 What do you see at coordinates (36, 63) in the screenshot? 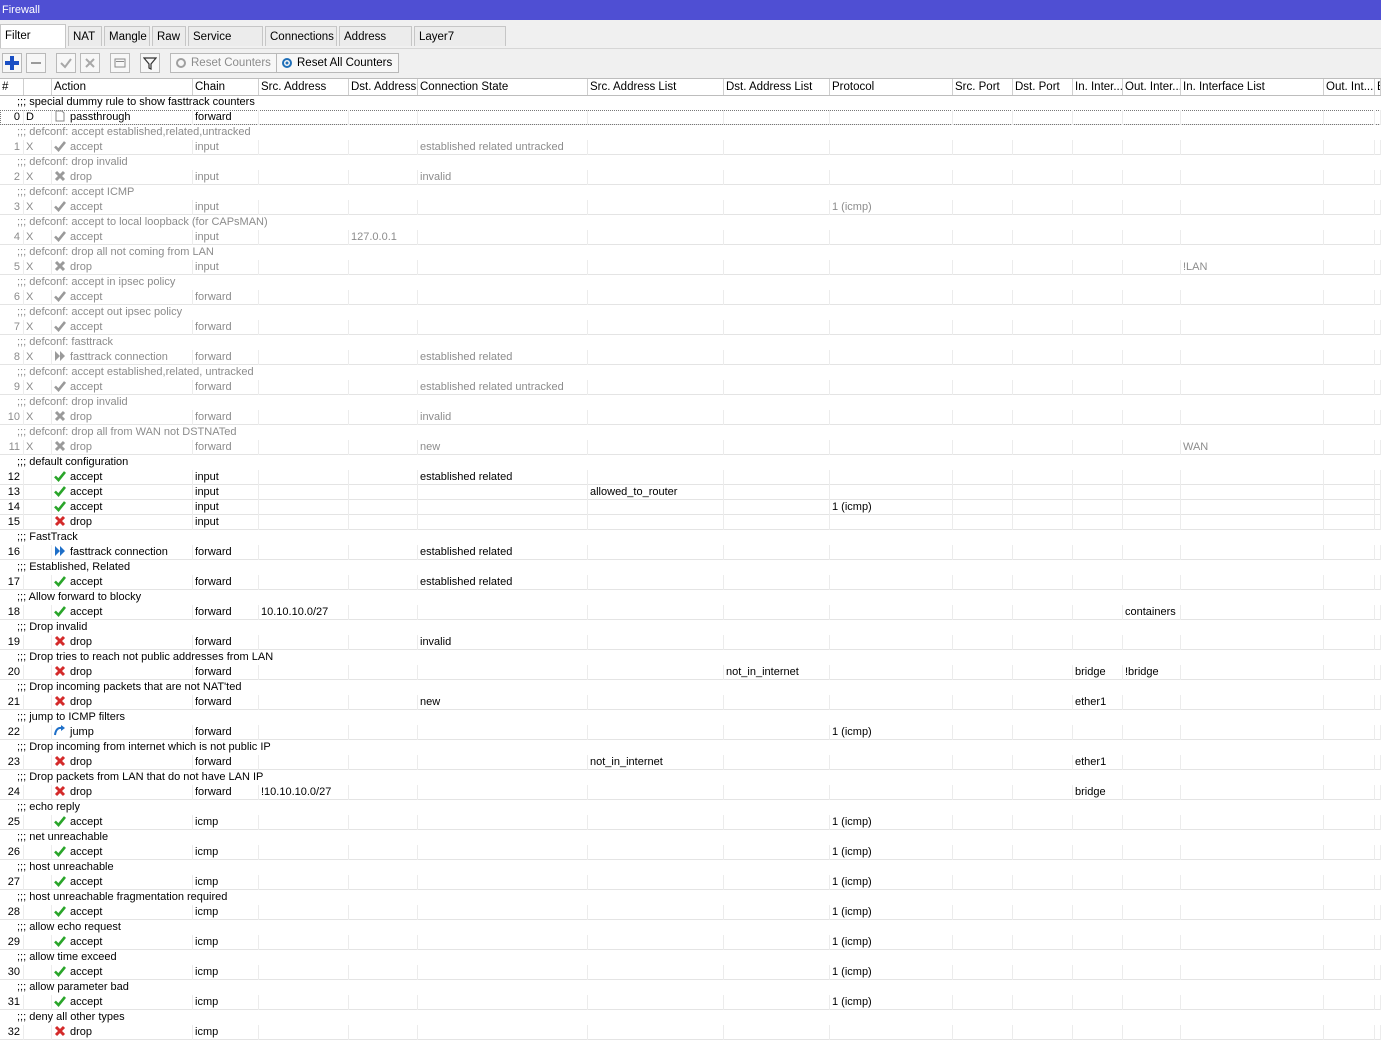
I see `remove-button` at bounding box center [36, 63].